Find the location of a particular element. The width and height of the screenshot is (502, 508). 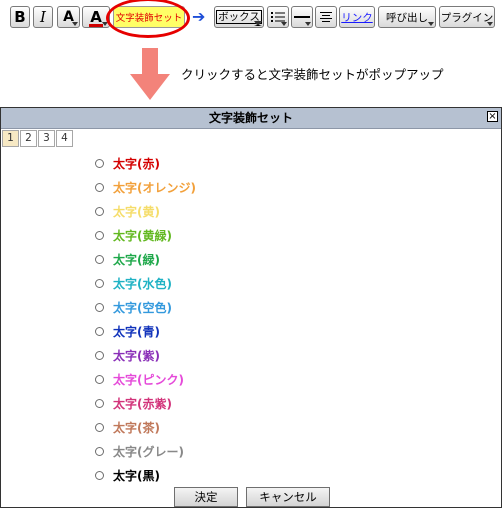

option-item: 太字(黄緑) is located at coordinates (145, 235).